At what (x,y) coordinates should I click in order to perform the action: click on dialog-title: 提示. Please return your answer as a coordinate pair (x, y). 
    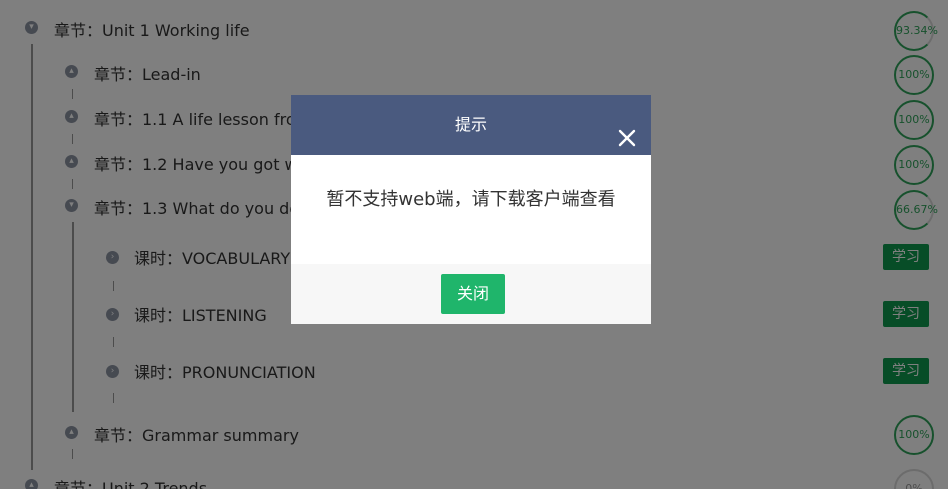
    Looking at the image, I should click on (470, 124).